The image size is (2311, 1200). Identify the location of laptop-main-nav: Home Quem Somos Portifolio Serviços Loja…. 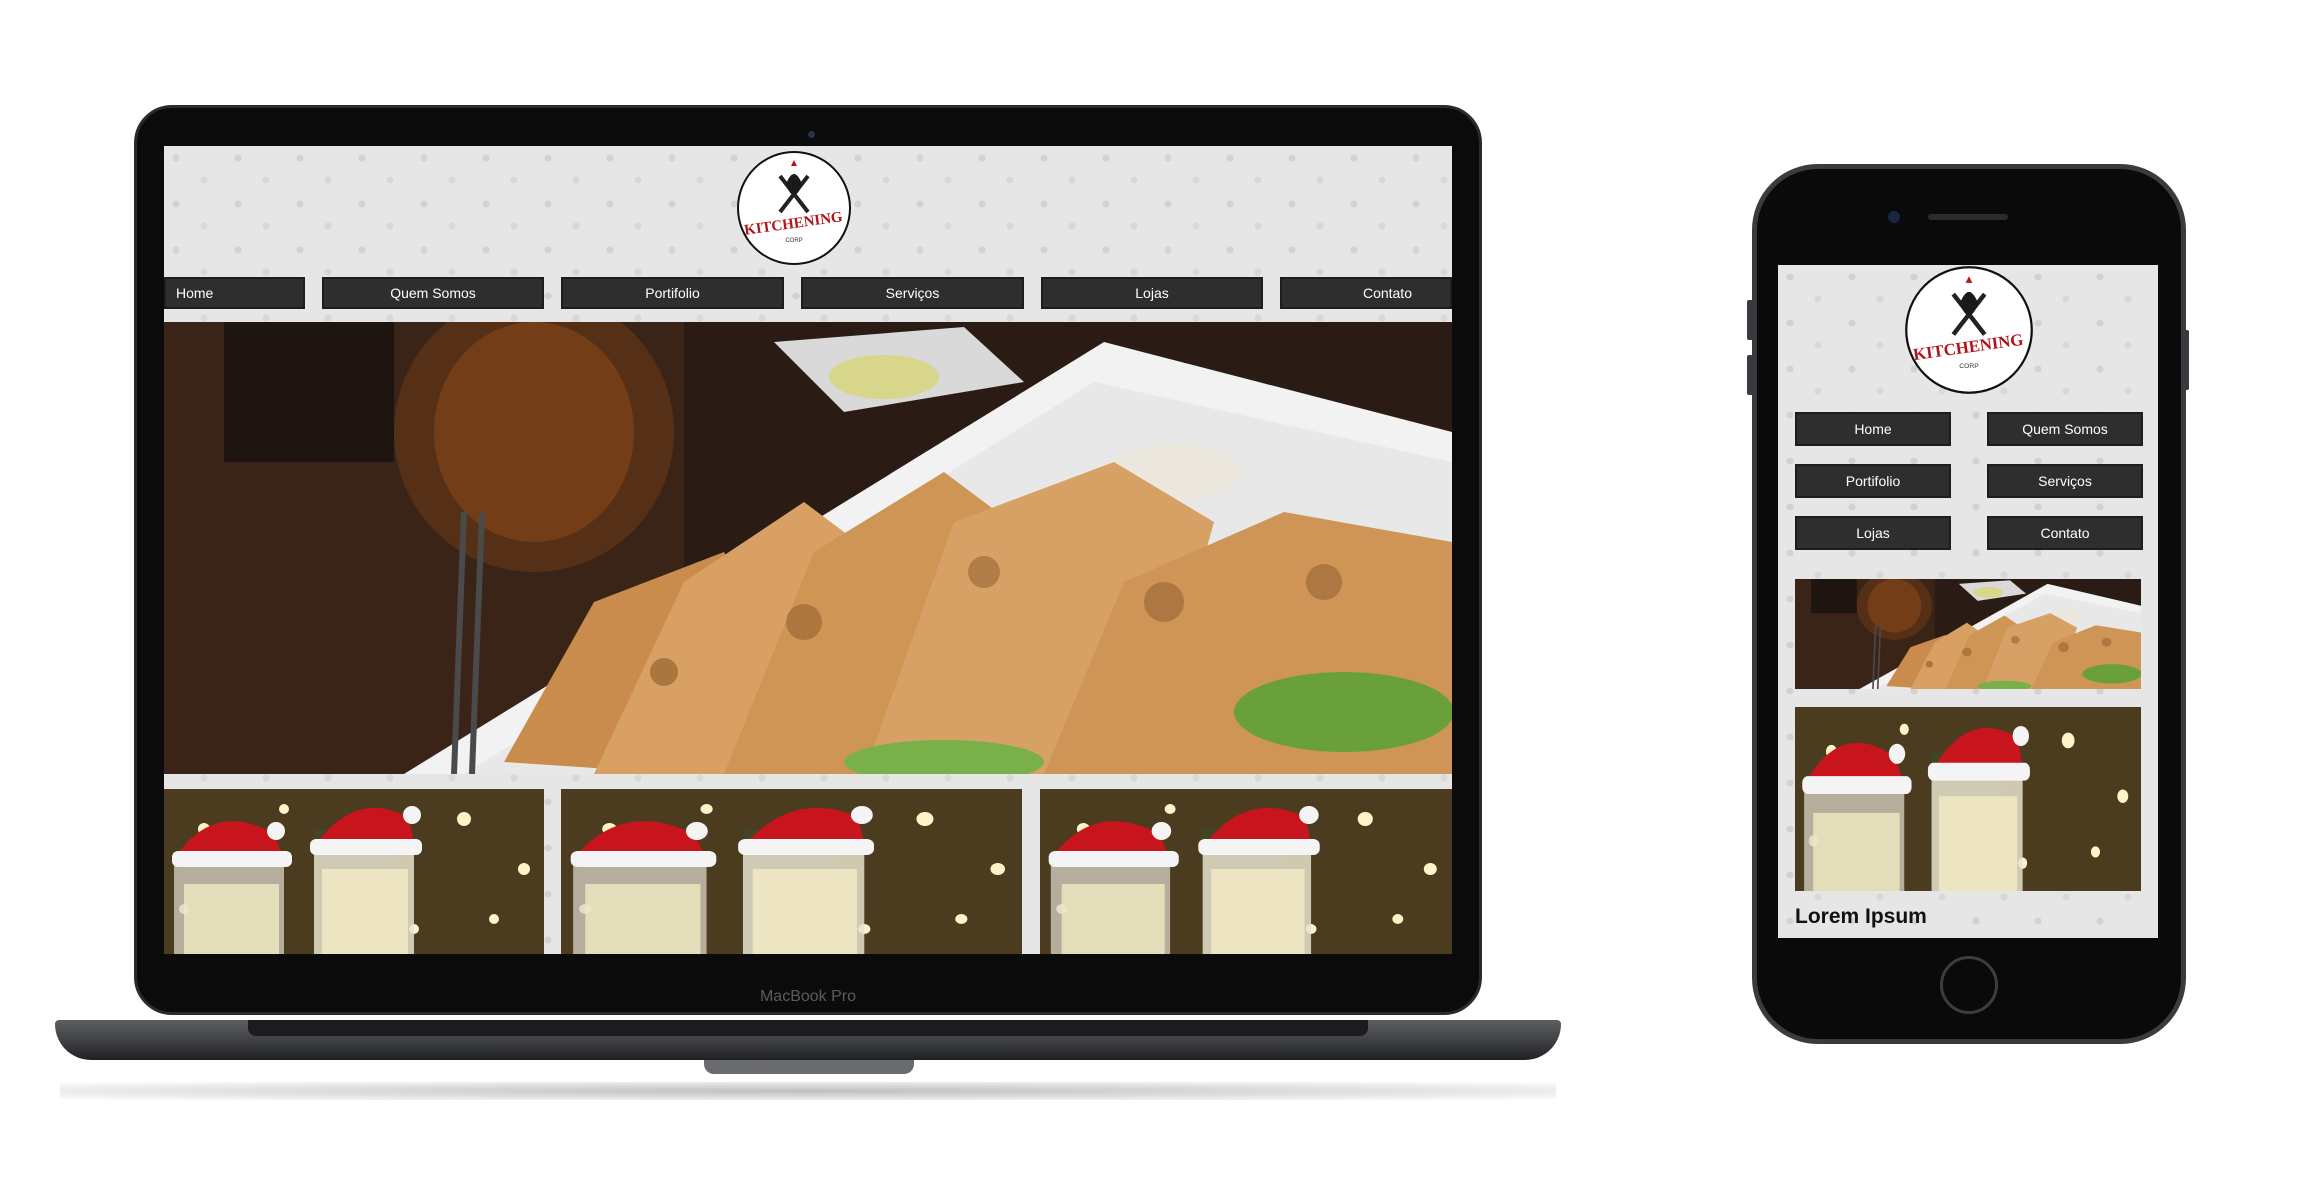
(808, 293).